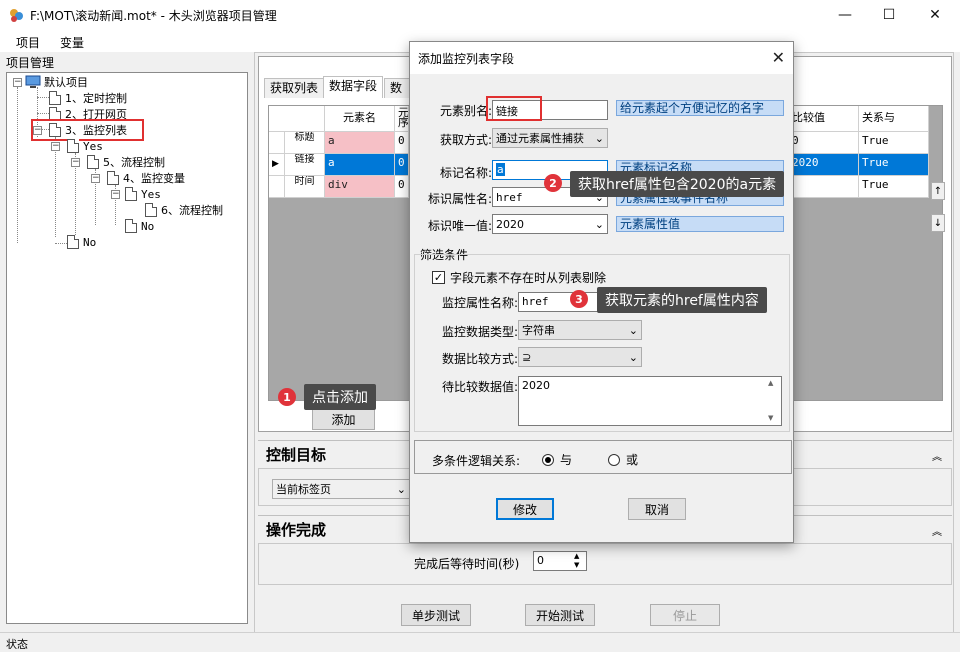  I want to click on tab-data-fields: 数据字段, so click(353, 87).